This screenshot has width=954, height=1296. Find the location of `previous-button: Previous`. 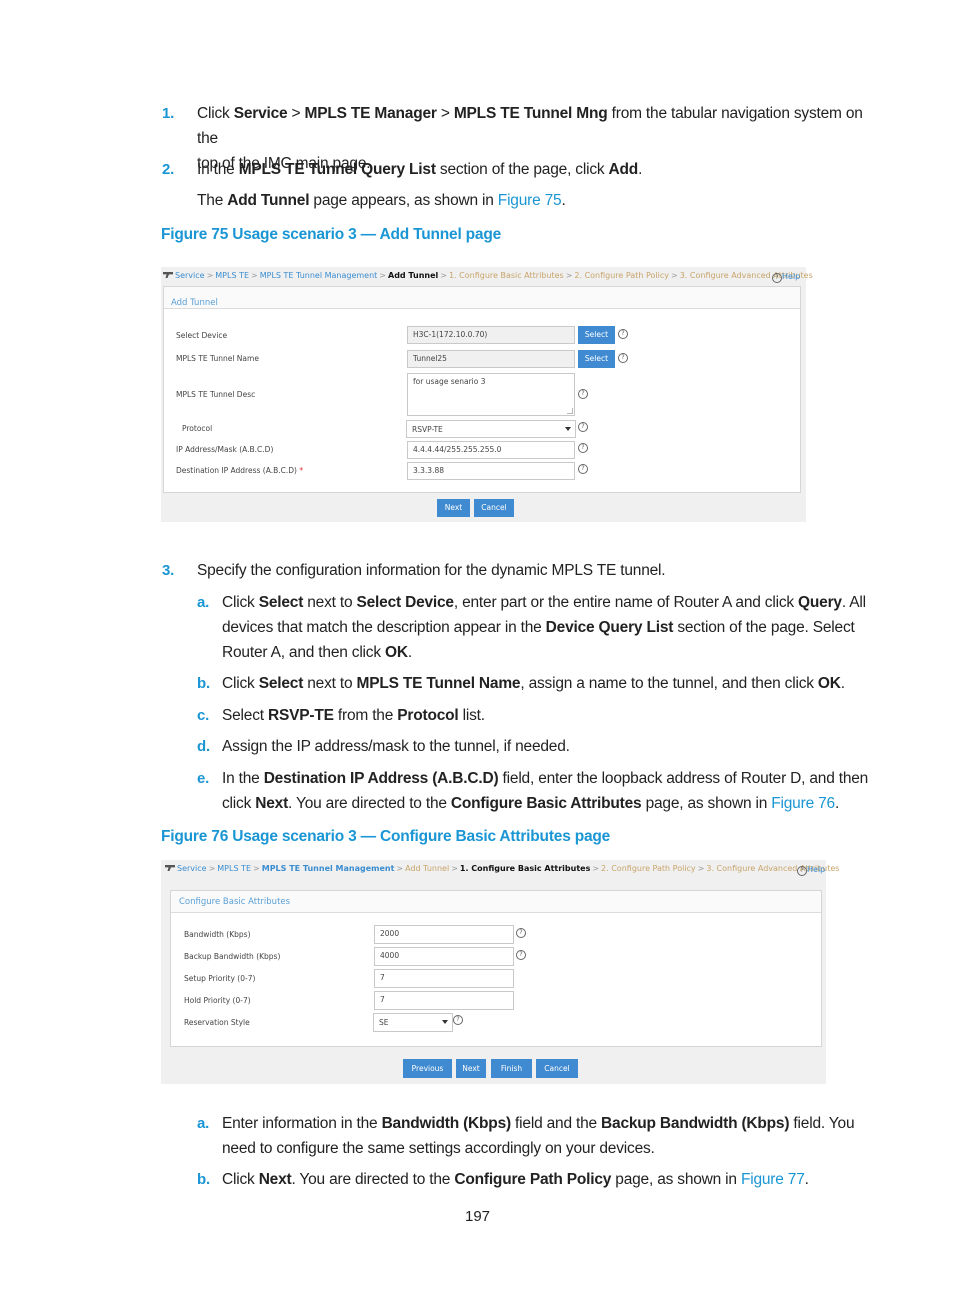

previous-button: Previous is located at coordinates (427, 1068).